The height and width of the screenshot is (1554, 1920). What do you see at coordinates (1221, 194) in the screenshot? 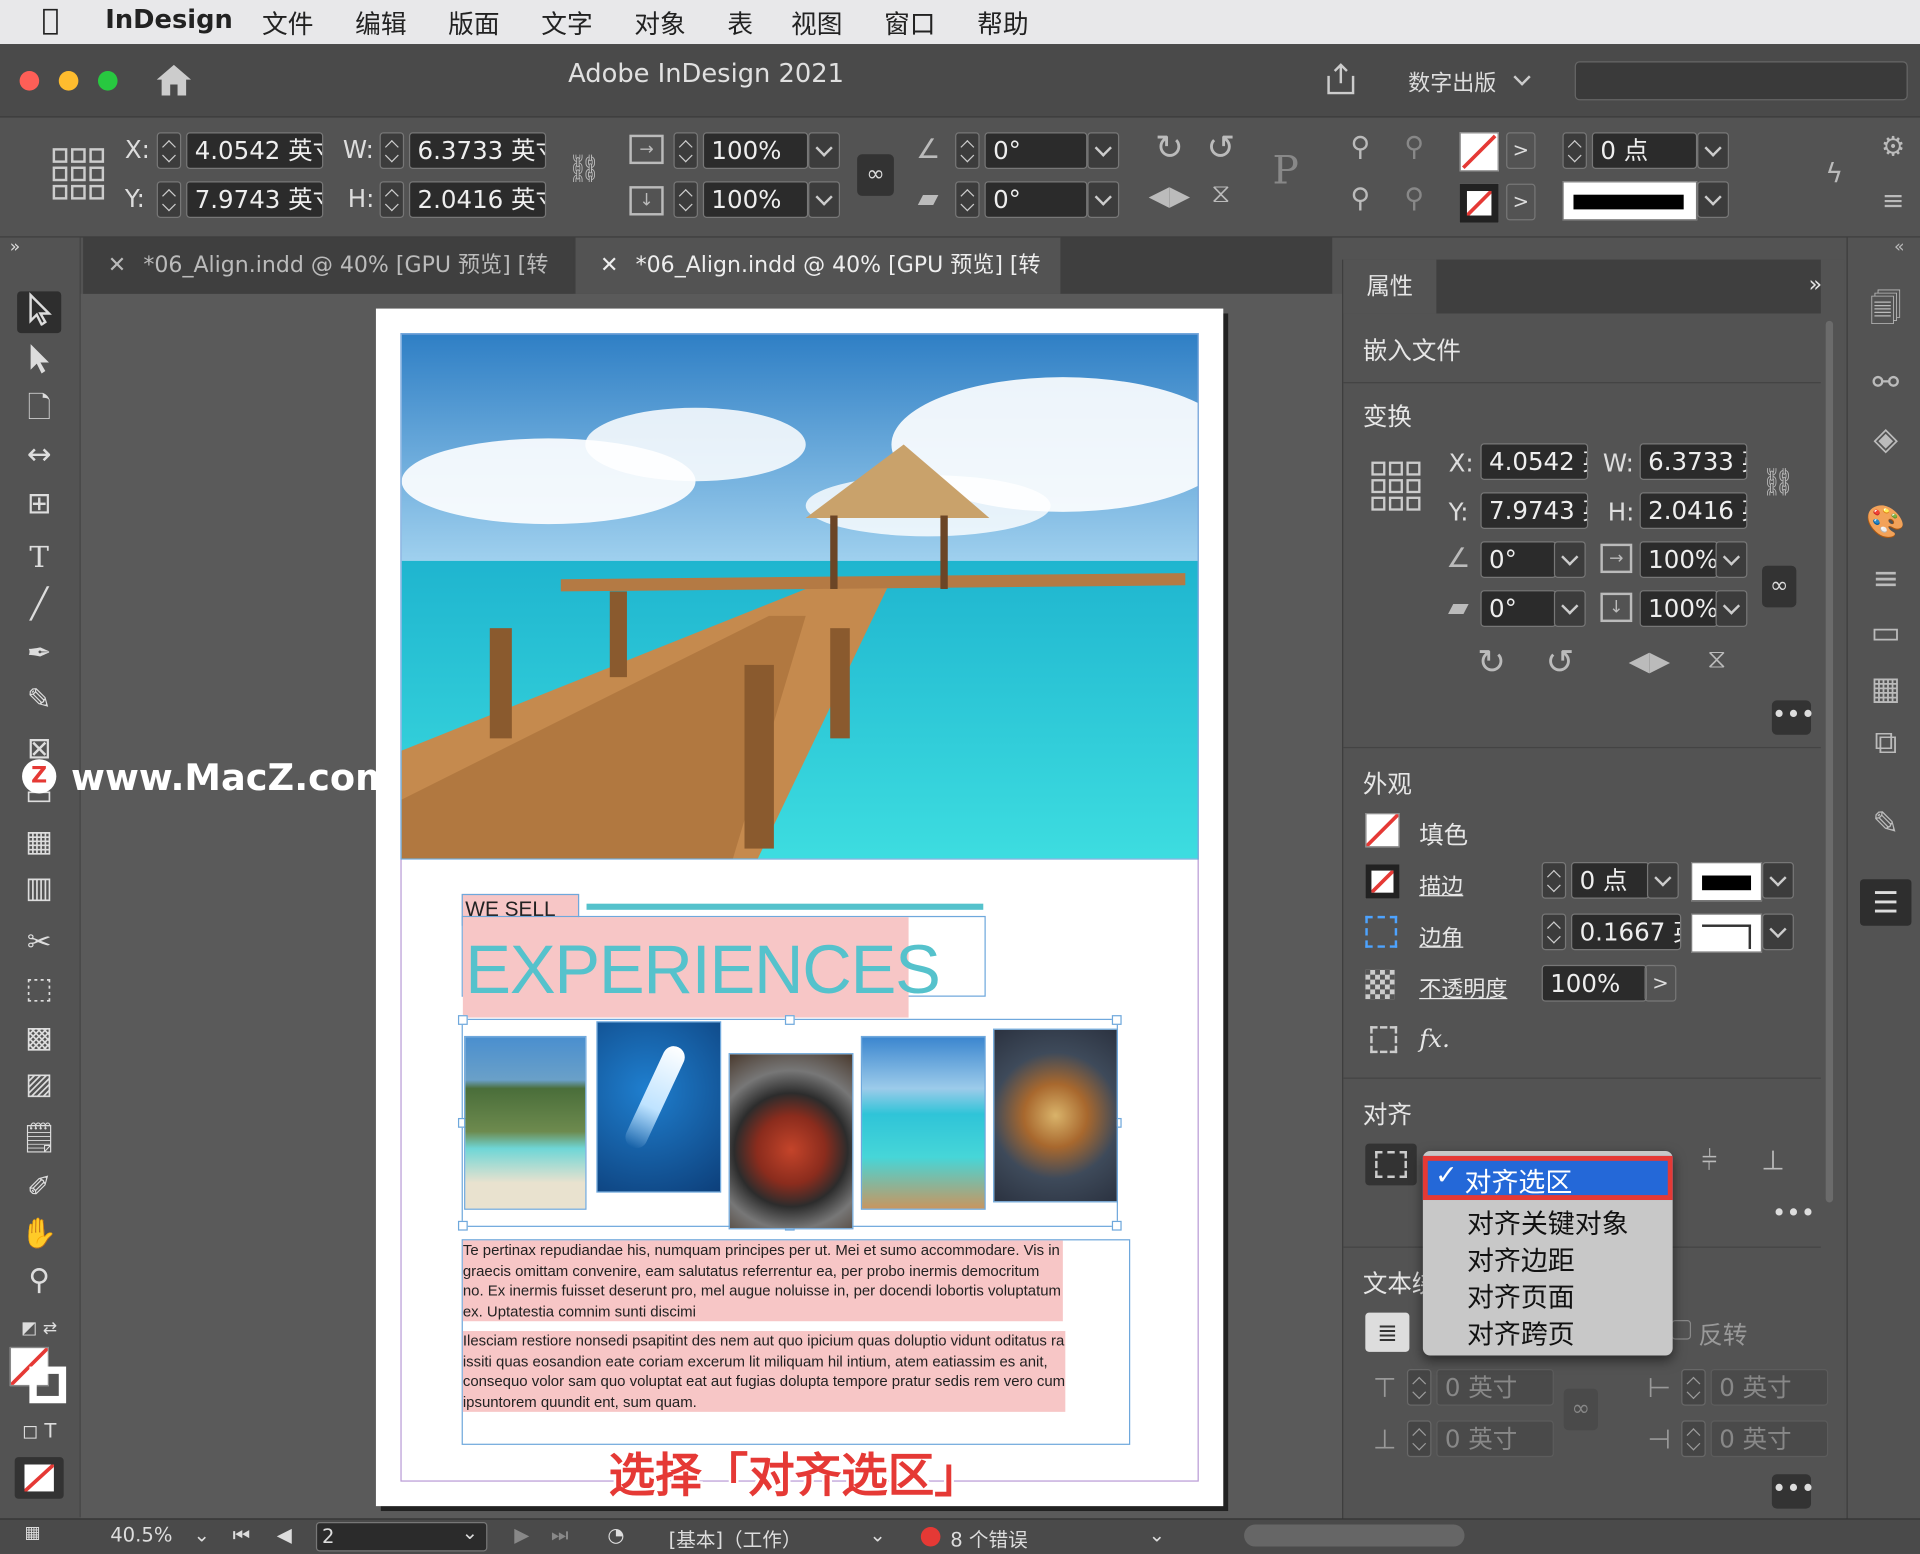
I see `flip-vertical-icon: ⧖` at bounding box center [1221, 194].